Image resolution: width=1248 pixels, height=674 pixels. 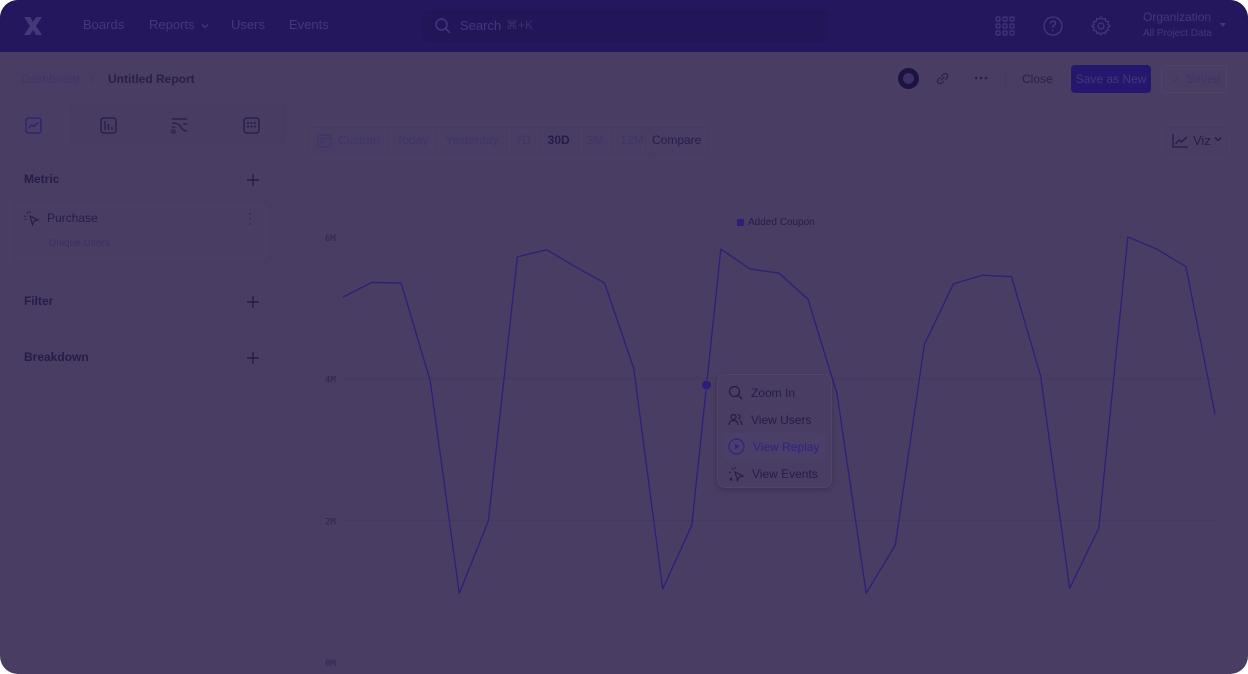 I want to click on metric-name: Purchase, so click(x=72, y=218).